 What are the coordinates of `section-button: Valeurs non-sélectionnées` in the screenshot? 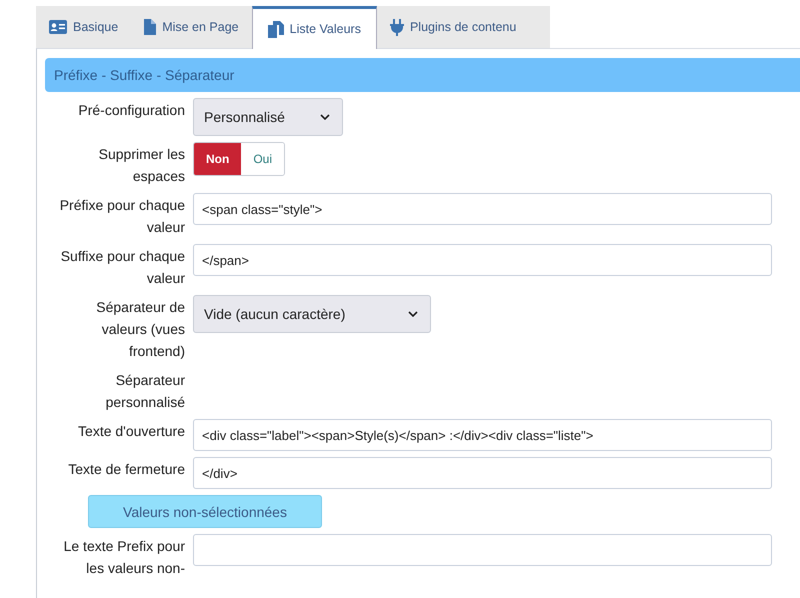 It's located at (205, 511).